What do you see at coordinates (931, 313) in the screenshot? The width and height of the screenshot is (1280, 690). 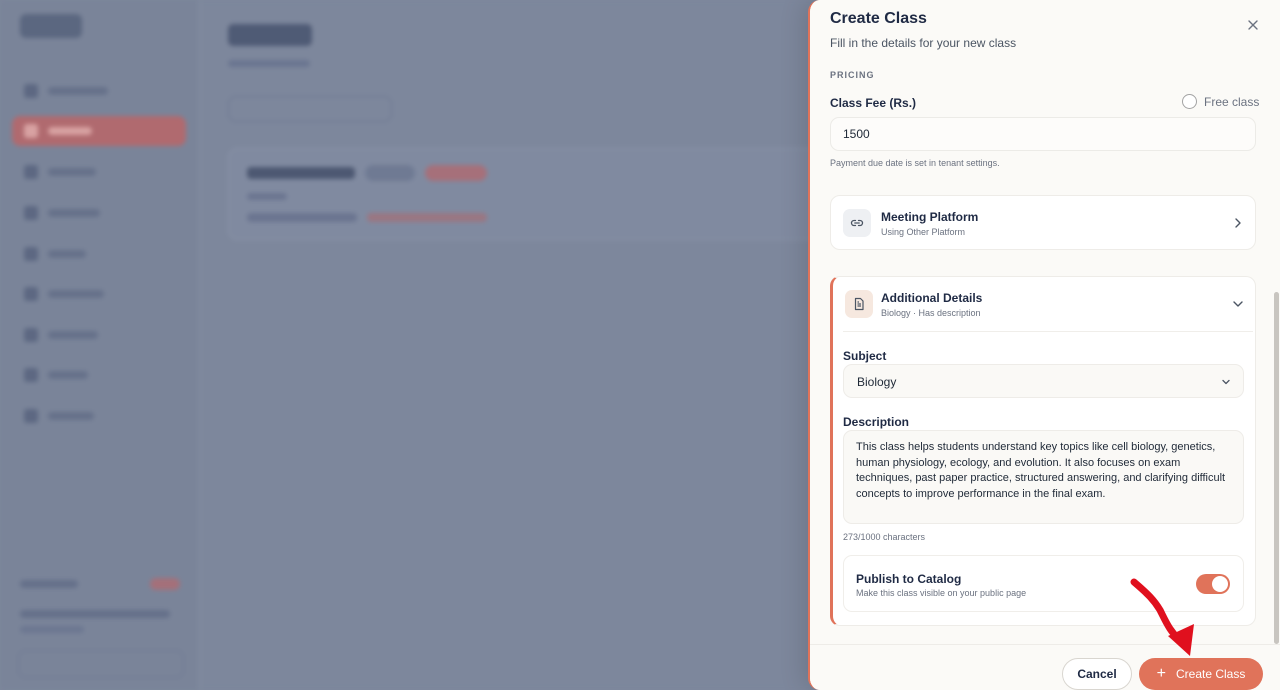 I see `additional-details-subtitle: Biology · Has description` at bounding box center [931, 313].